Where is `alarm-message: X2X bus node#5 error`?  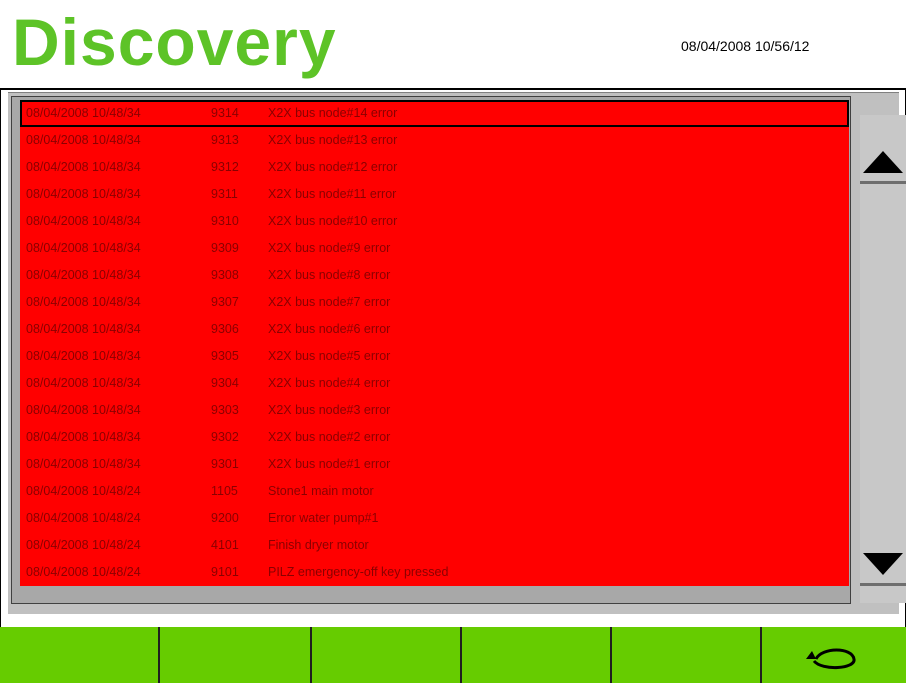
alarm-message: X2X bus node#5 error is located at coordinates (329, 356).